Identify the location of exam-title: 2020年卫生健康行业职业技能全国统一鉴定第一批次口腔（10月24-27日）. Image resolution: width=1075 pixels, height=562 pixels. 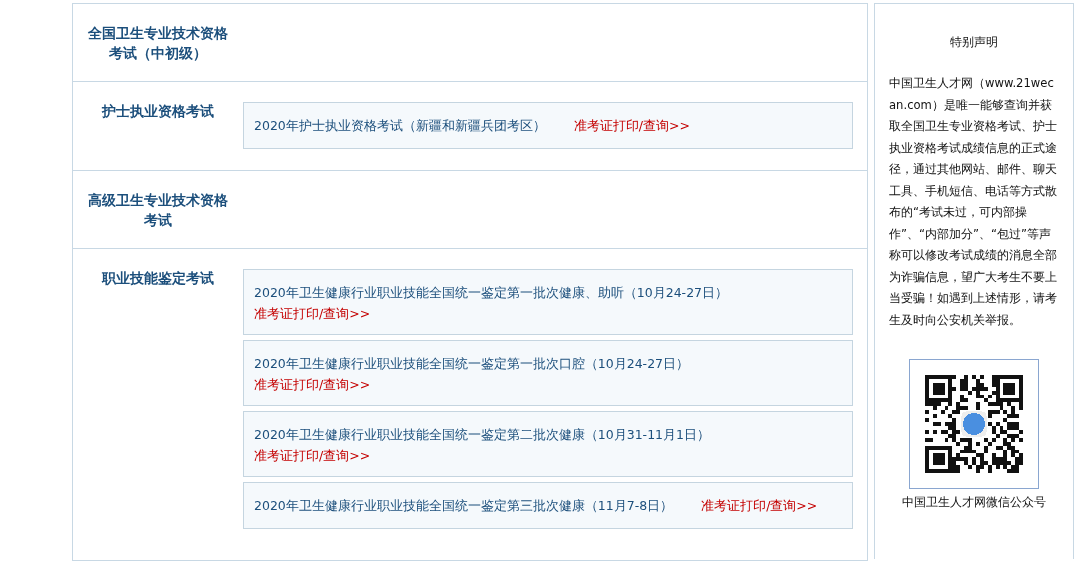
(472, 364).